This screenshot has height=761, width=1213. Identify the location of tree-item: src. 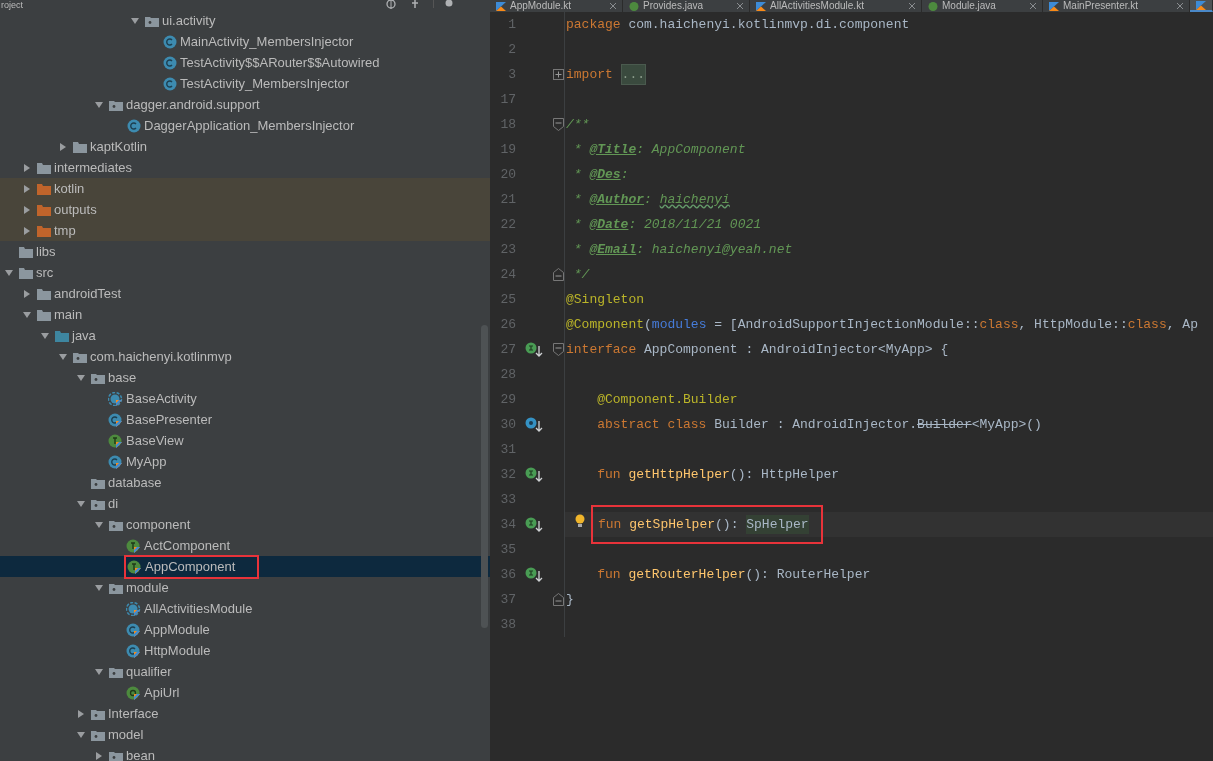
(245, 272).